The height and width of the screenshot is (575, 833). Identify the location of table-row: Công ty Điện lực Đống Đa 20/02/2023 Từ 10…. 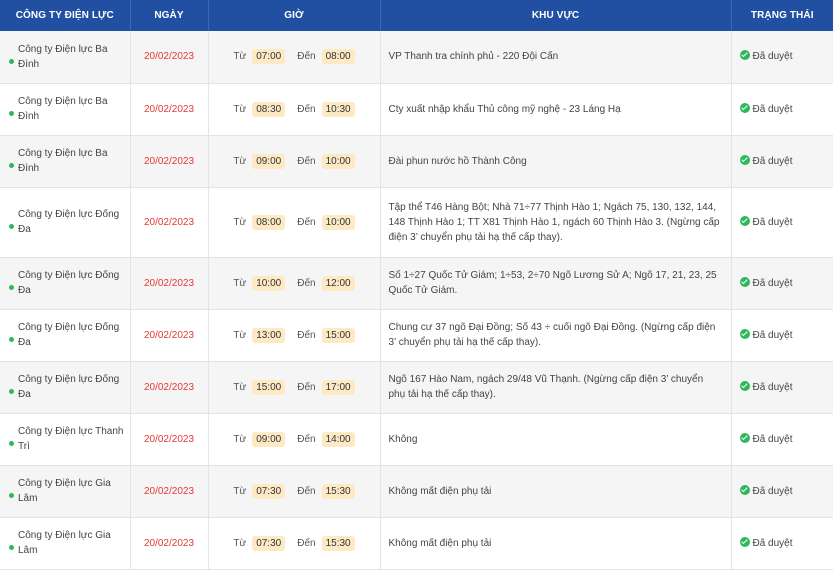
(416, 283).